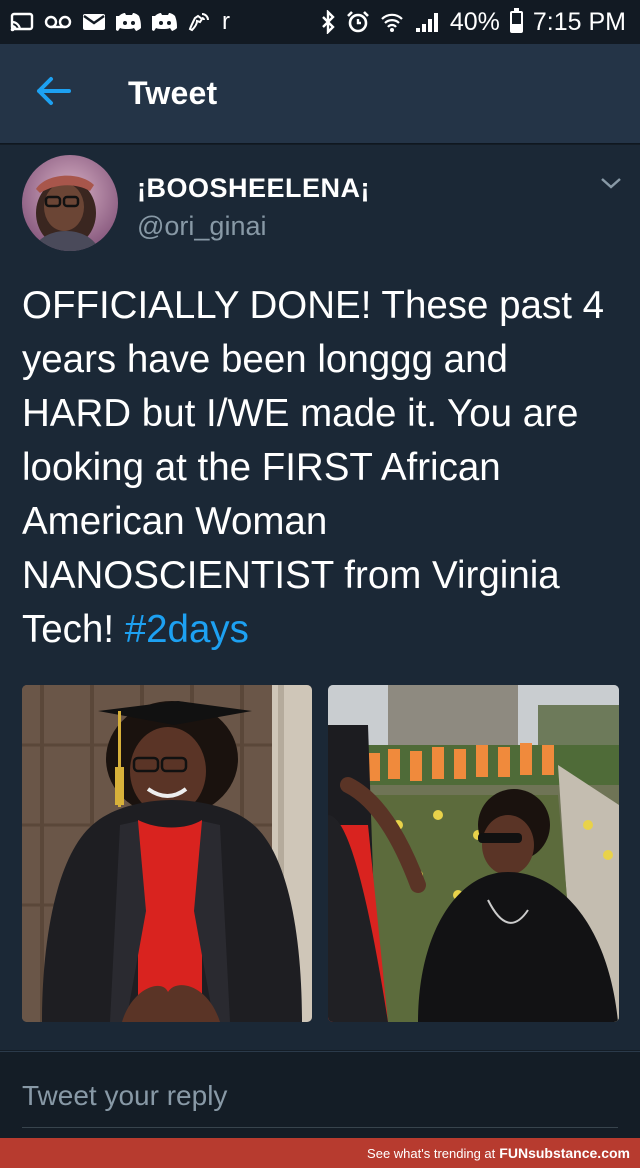  I want to click on alarm-icon, so click(358, 22).